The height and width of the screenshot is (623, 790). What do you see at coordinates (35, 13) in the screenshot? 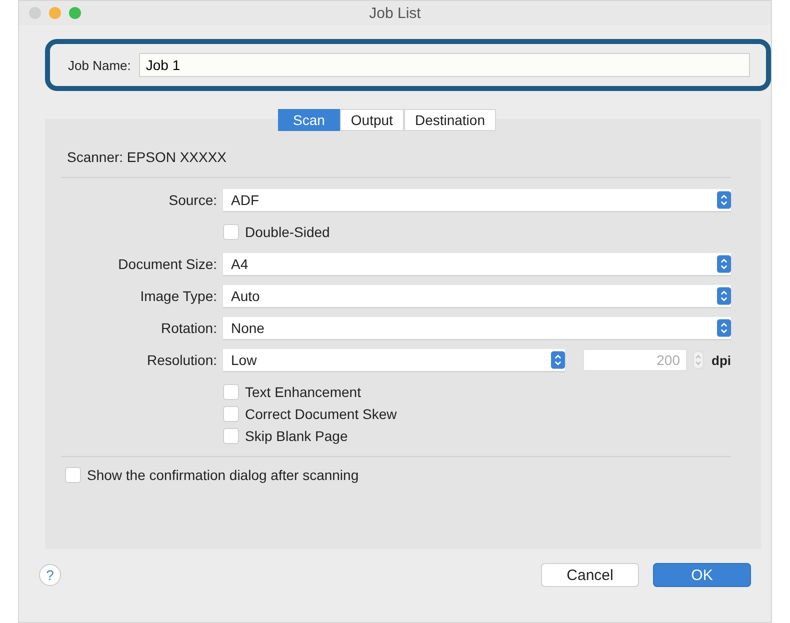
I see `close-button` at bounding box center [35, 13].